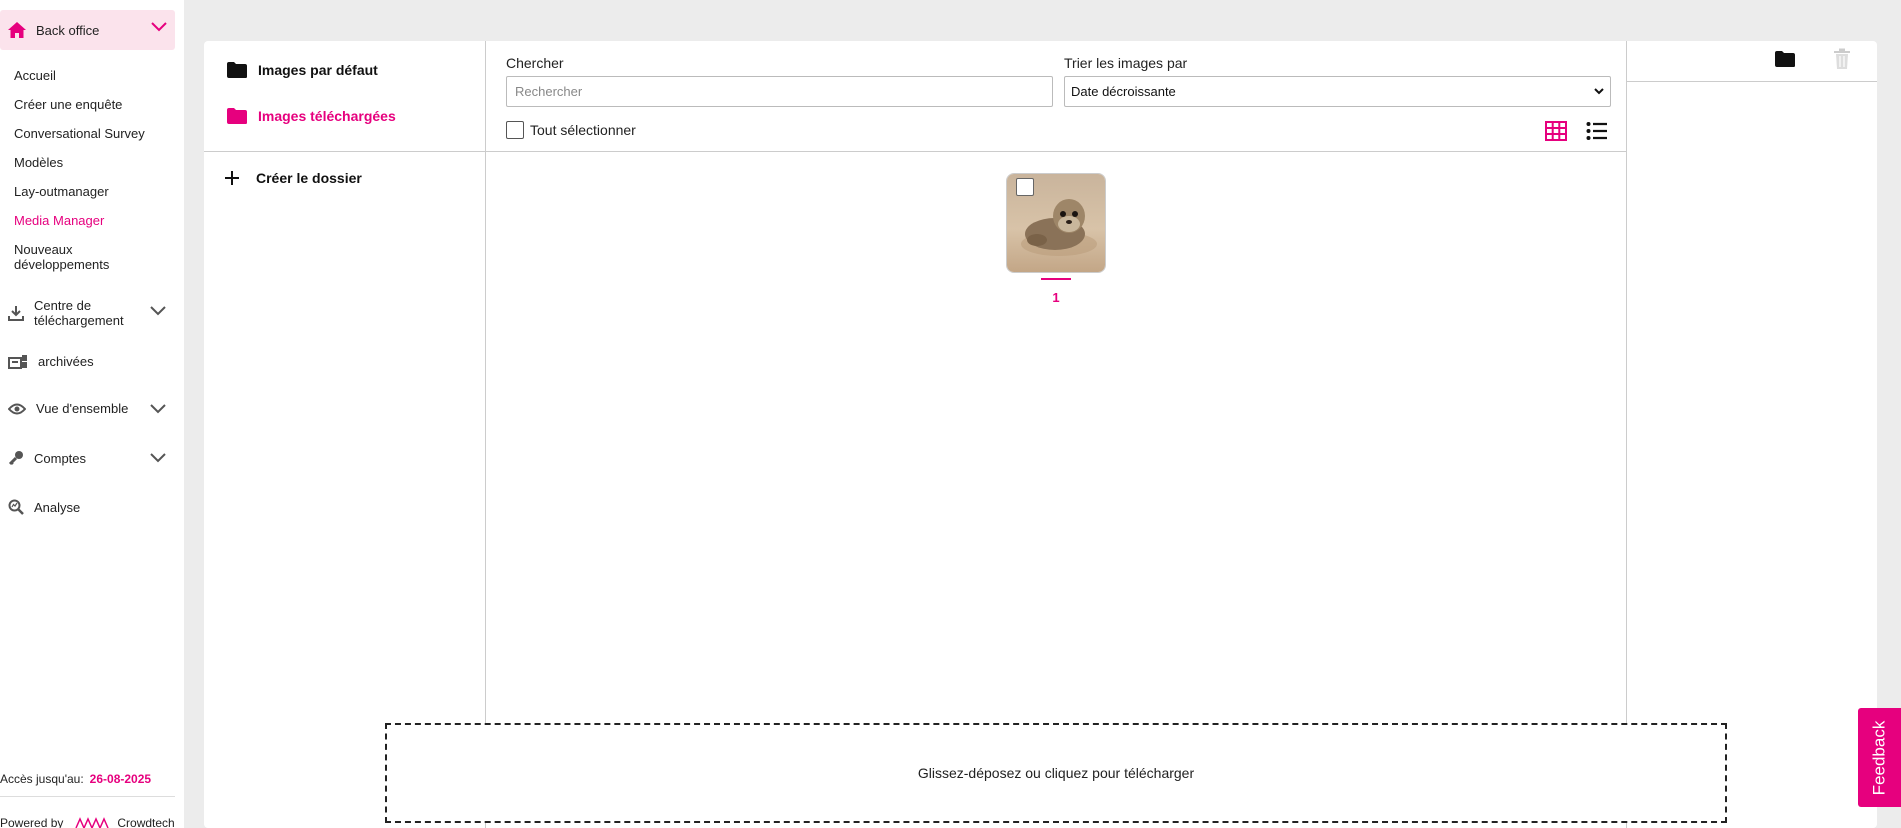 This screenshot has height=828, width=1901. What do you see at coordinates (92, 822) in the screenshot?
I see `crowdtech-logo-icon` at bounding box center [92, 822].